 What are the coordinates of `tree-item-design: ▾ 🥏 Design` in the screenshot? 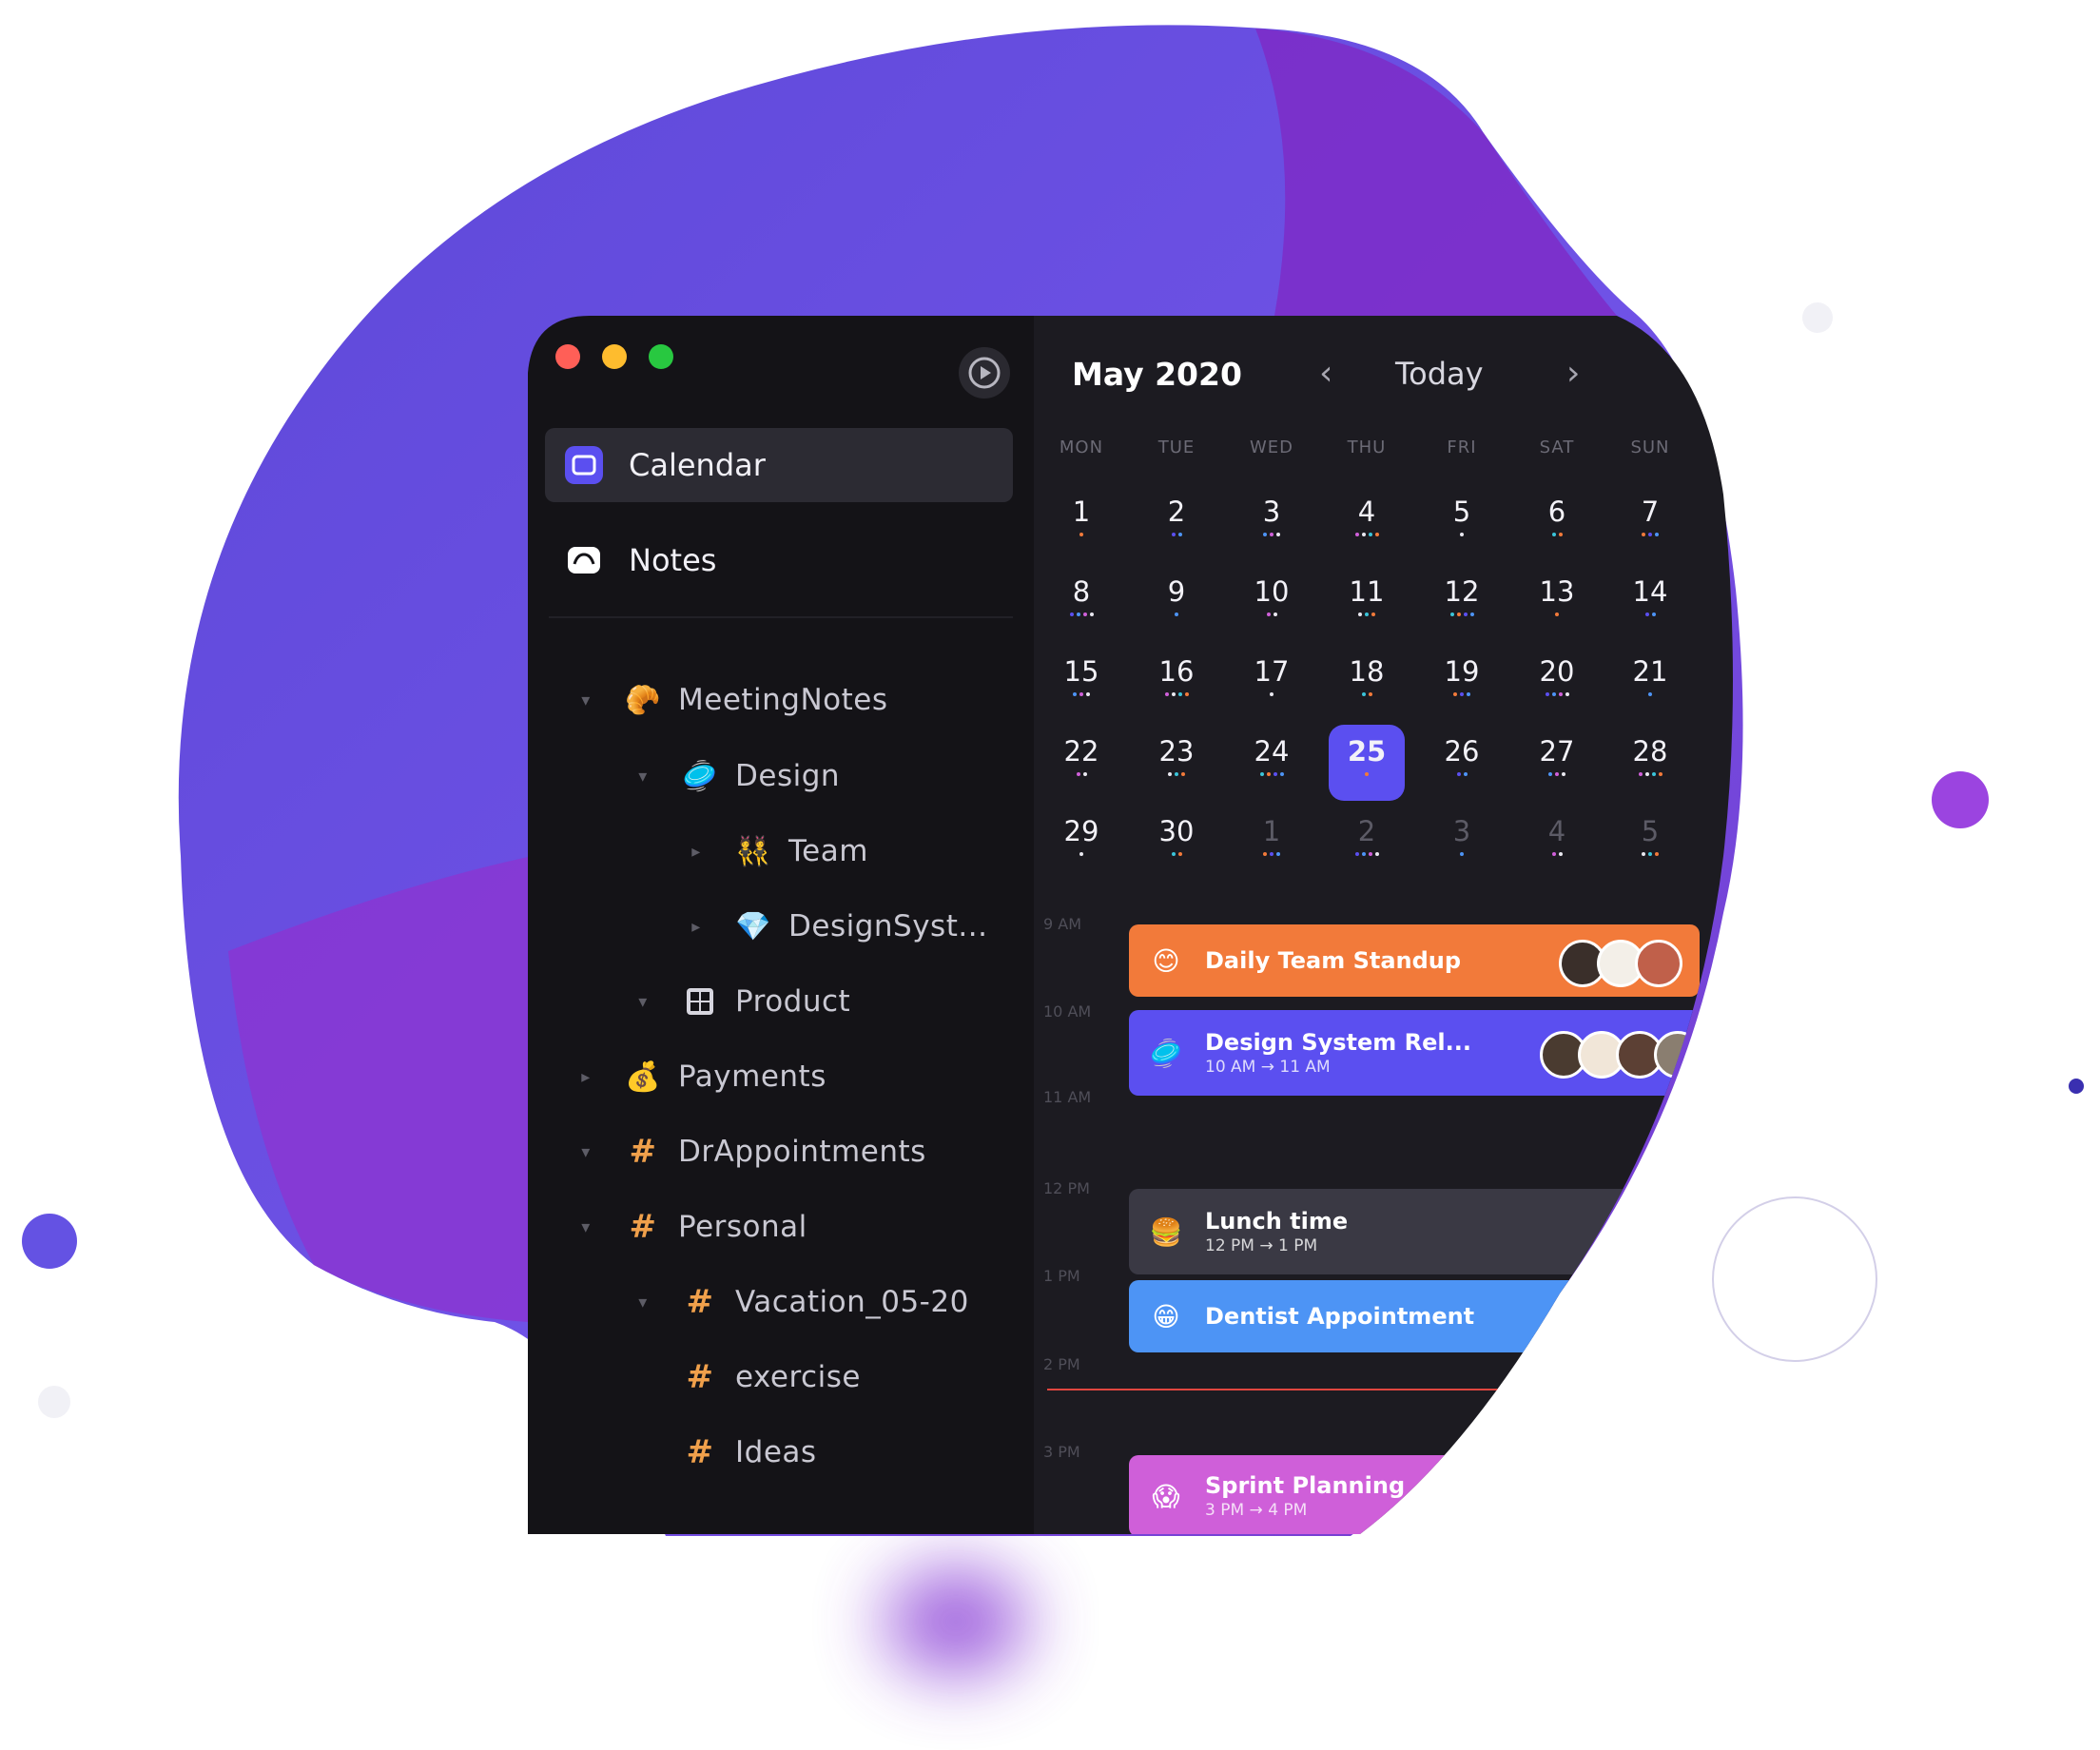 It's located at (736, 776).